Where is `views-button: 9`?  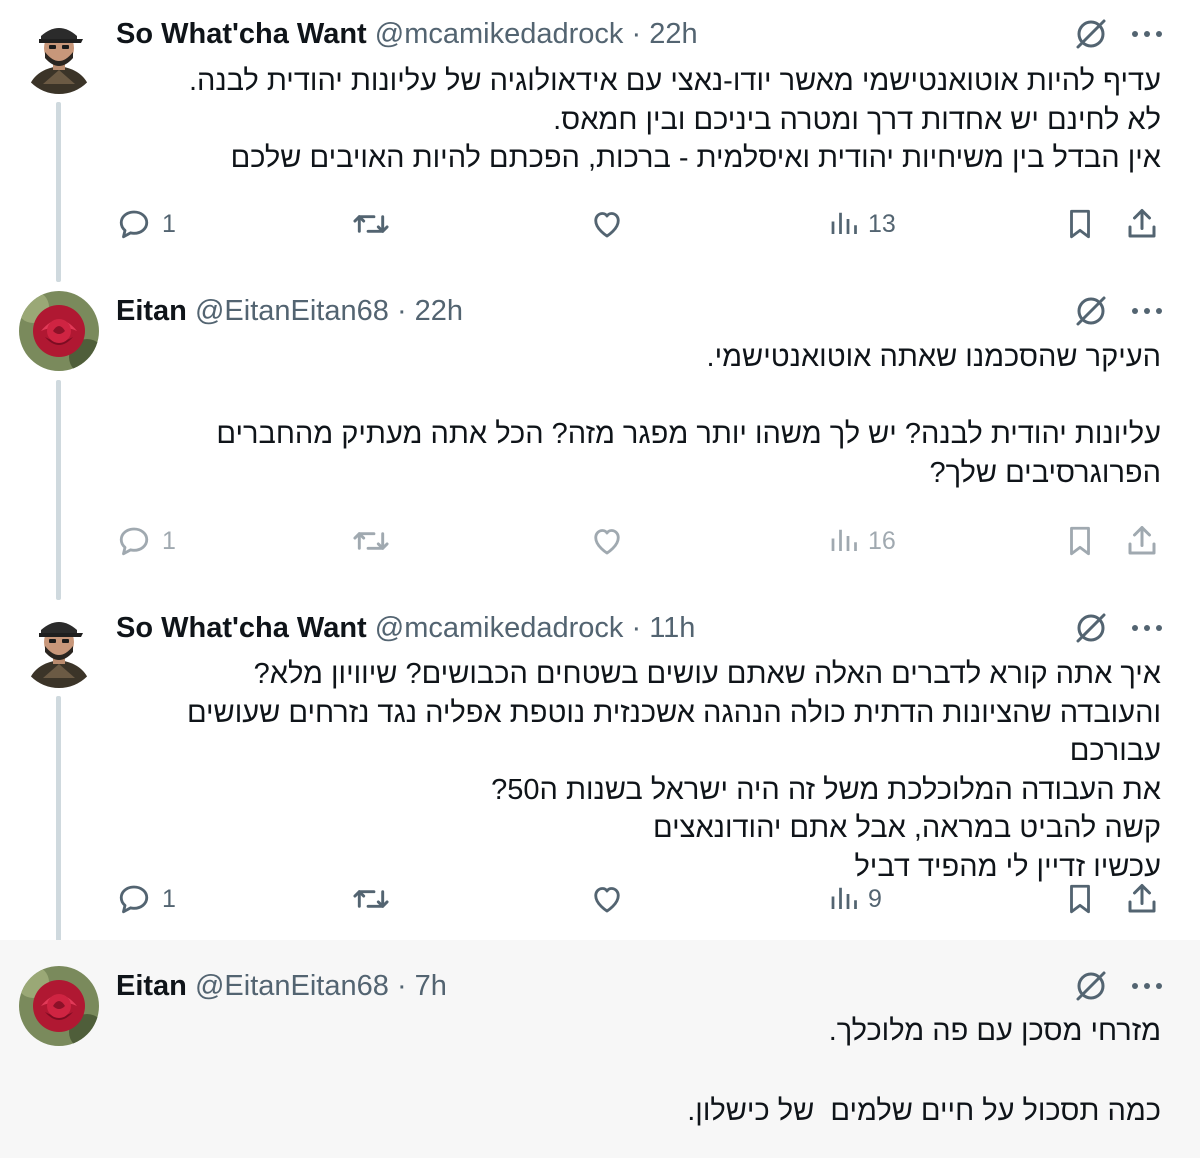 views-button: 9 is located at coordinates (855, 899).